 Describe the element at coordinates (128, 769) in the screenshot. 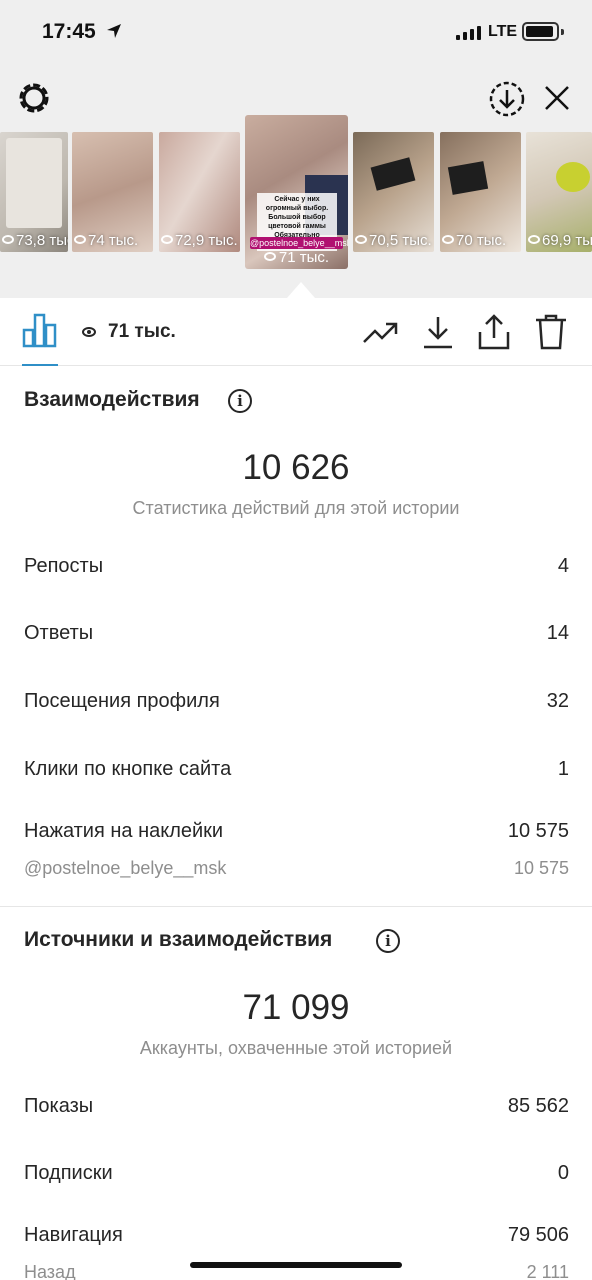

I see `stat-label: Клики по кнопке сайта` at that location.